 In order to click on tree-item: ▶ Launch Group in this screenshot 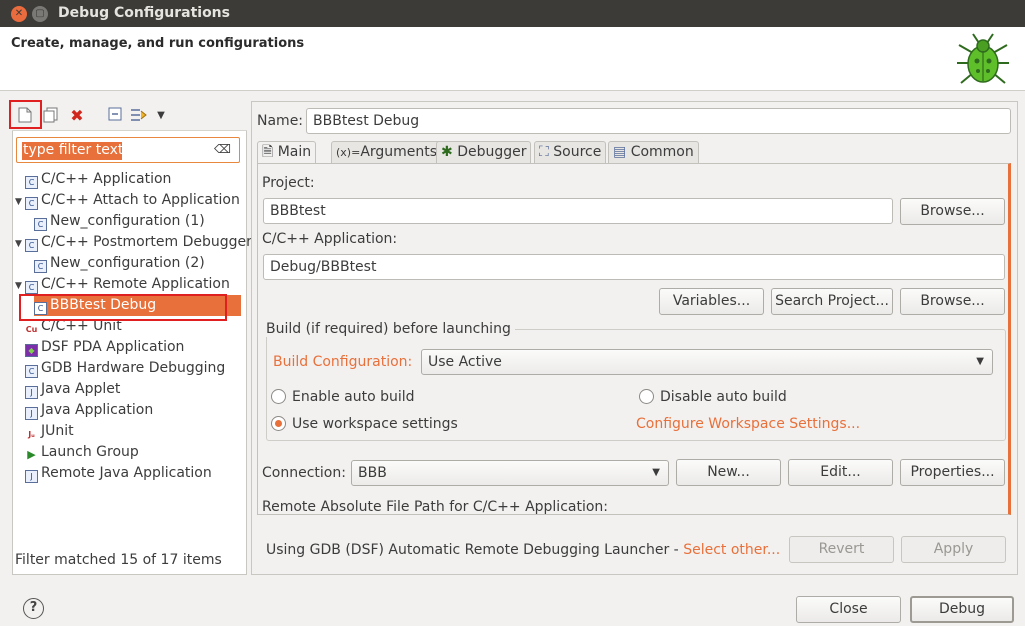, I will do `click(77, 452)`.